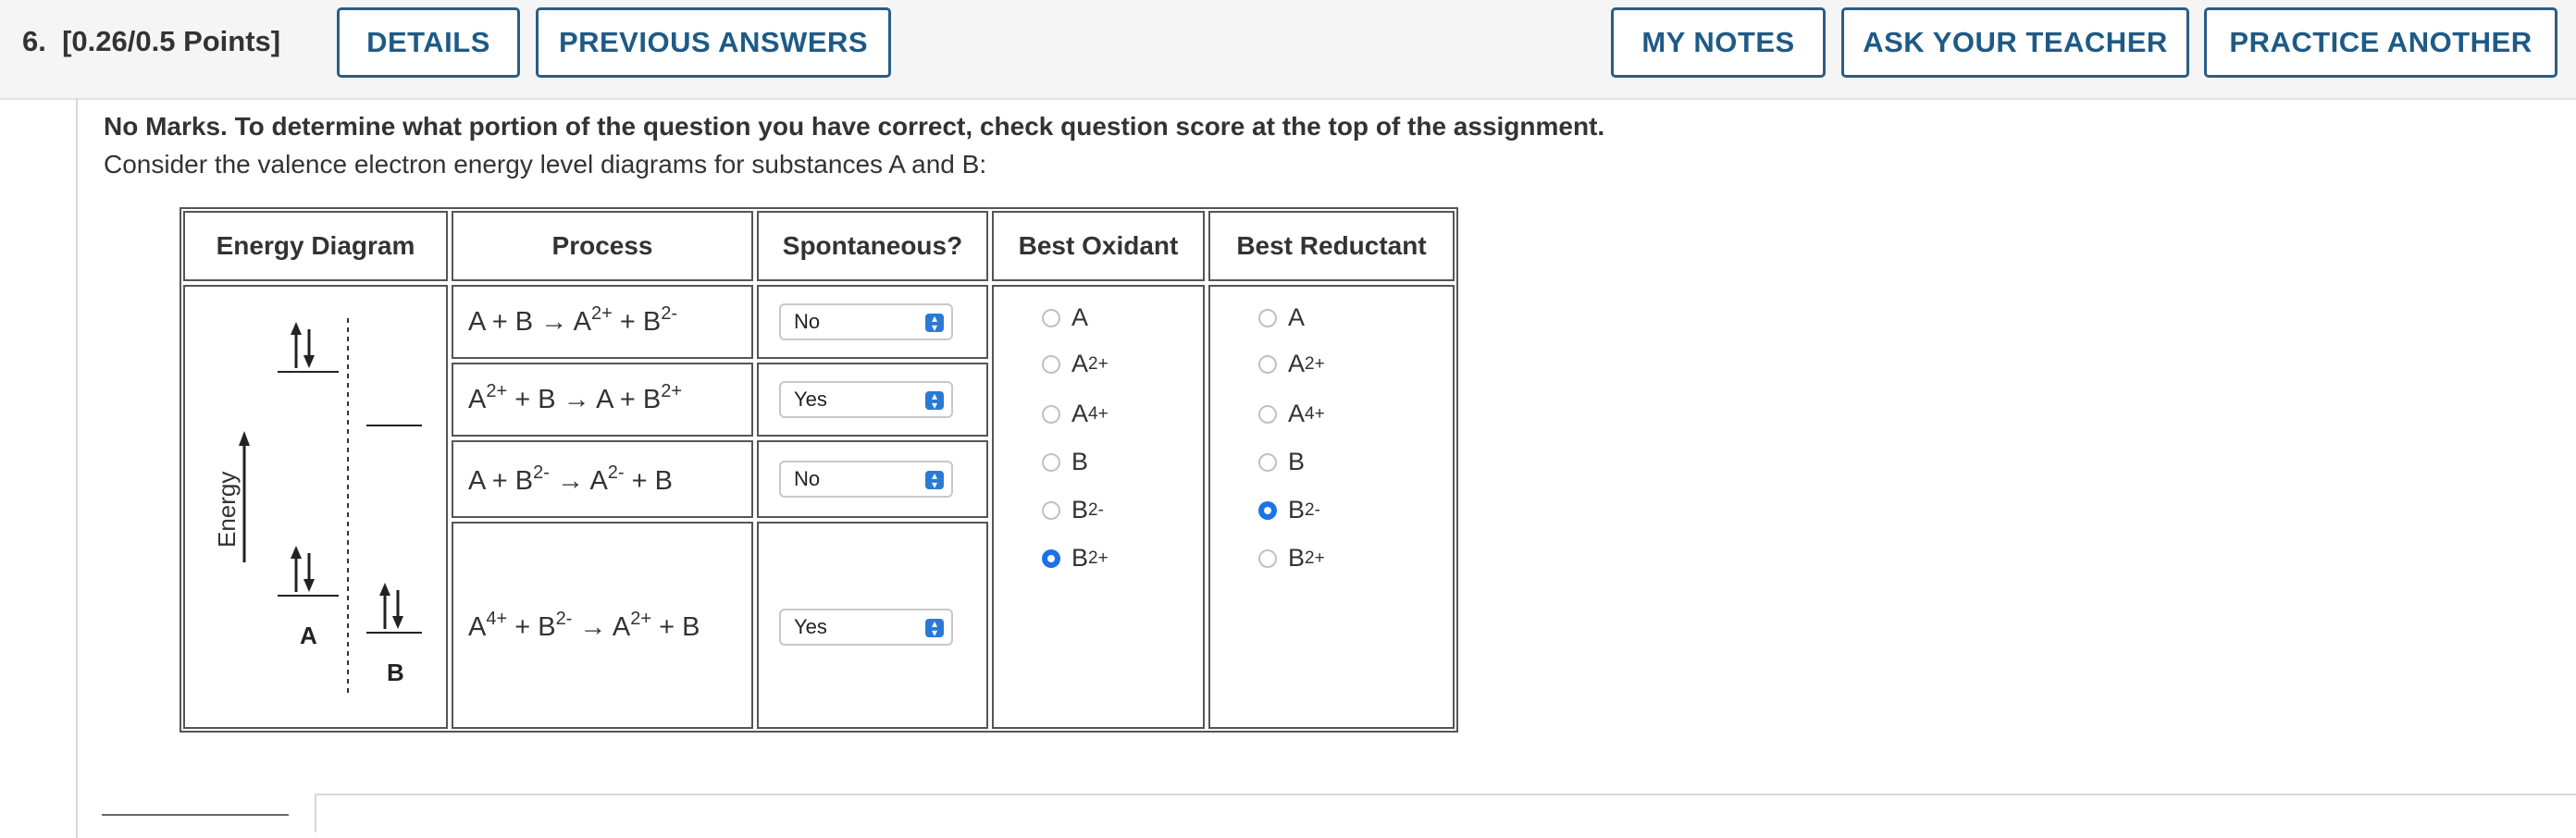 Image resolution: width=2576 pixels, height=838 pixels. Describe the element at coordinates (1282, 317) in the screenshot. I see `best-reductant-option: A` at that location.